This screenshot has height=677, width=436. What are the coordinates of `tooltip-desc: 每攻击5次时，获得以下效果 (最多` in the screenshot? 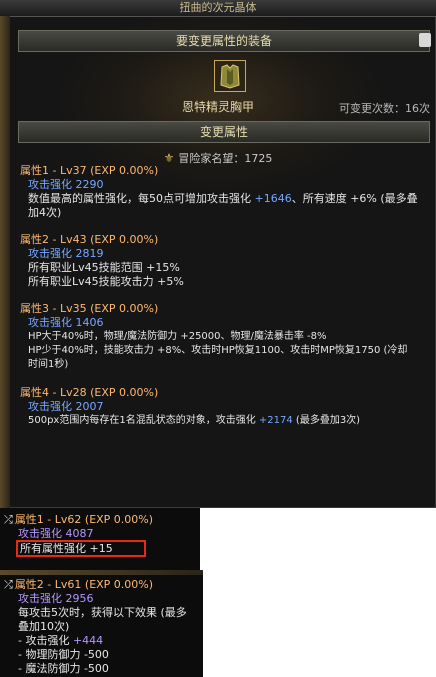 It's located at (102, 612).